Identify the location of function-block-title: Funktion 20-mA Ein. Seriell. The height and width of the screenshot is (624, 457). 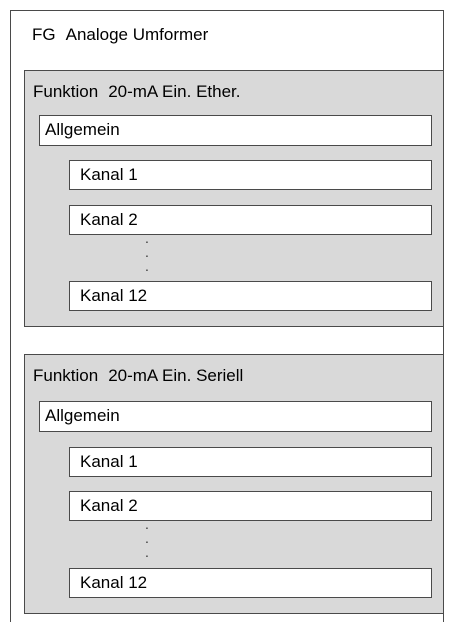
(138, 376).